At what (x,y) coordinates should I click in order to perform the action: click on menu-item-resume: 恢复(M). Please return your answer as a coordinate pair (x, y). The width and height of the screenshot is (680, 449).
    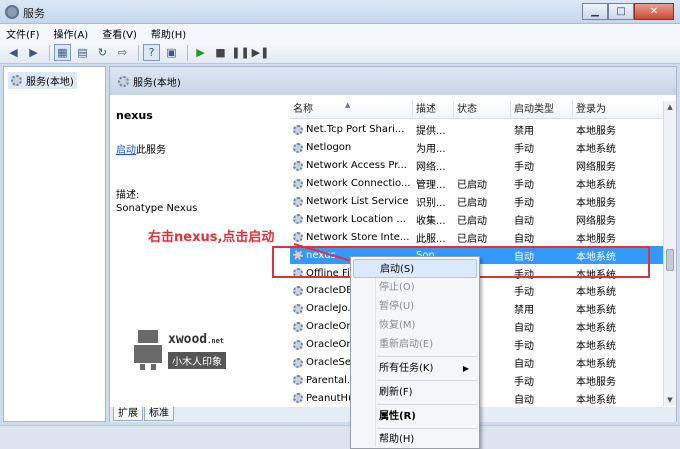
    Looking at the image, I should click on (415, 325).